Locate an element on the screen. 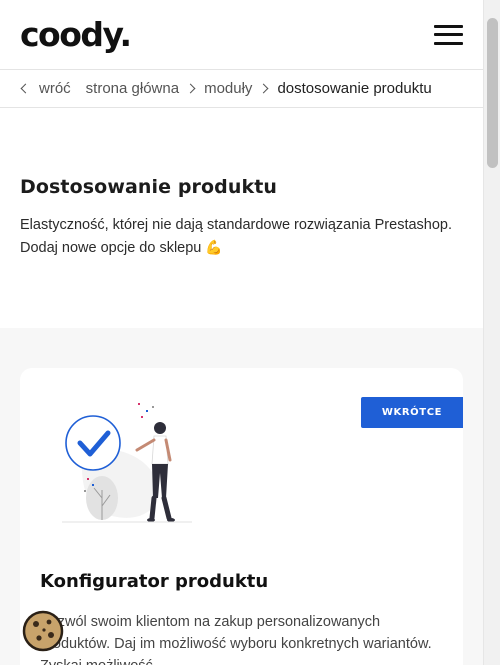 Image resolution: width=500 pixels, height=665 pixels. module-title: Konfigurator produktu is located at coordinates (154, 581).